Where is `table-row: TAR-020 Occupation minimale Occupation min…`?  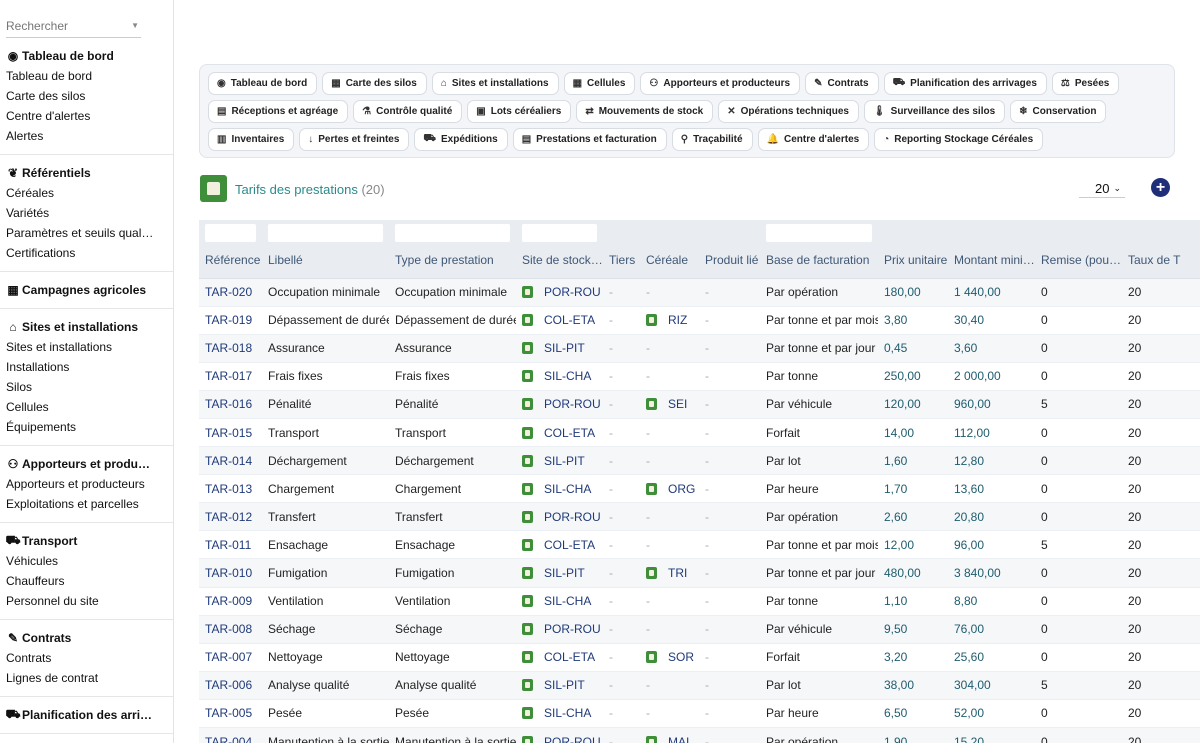
table-row: TAR-020 Occupation minimale Occupation min… is located at coordinates (699, 292).